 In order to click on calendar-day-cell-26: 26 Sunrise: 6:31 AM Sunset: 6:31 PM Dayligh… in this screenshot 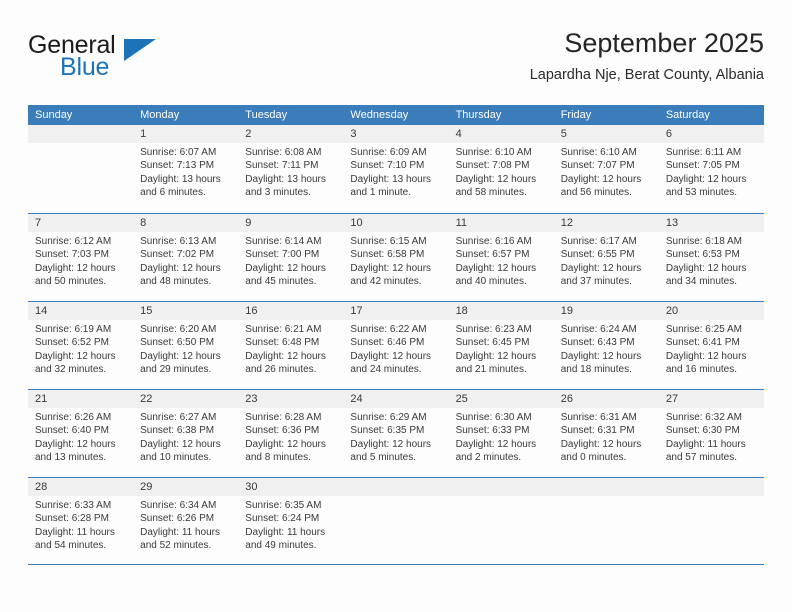, I will do `click(606, 433)`.